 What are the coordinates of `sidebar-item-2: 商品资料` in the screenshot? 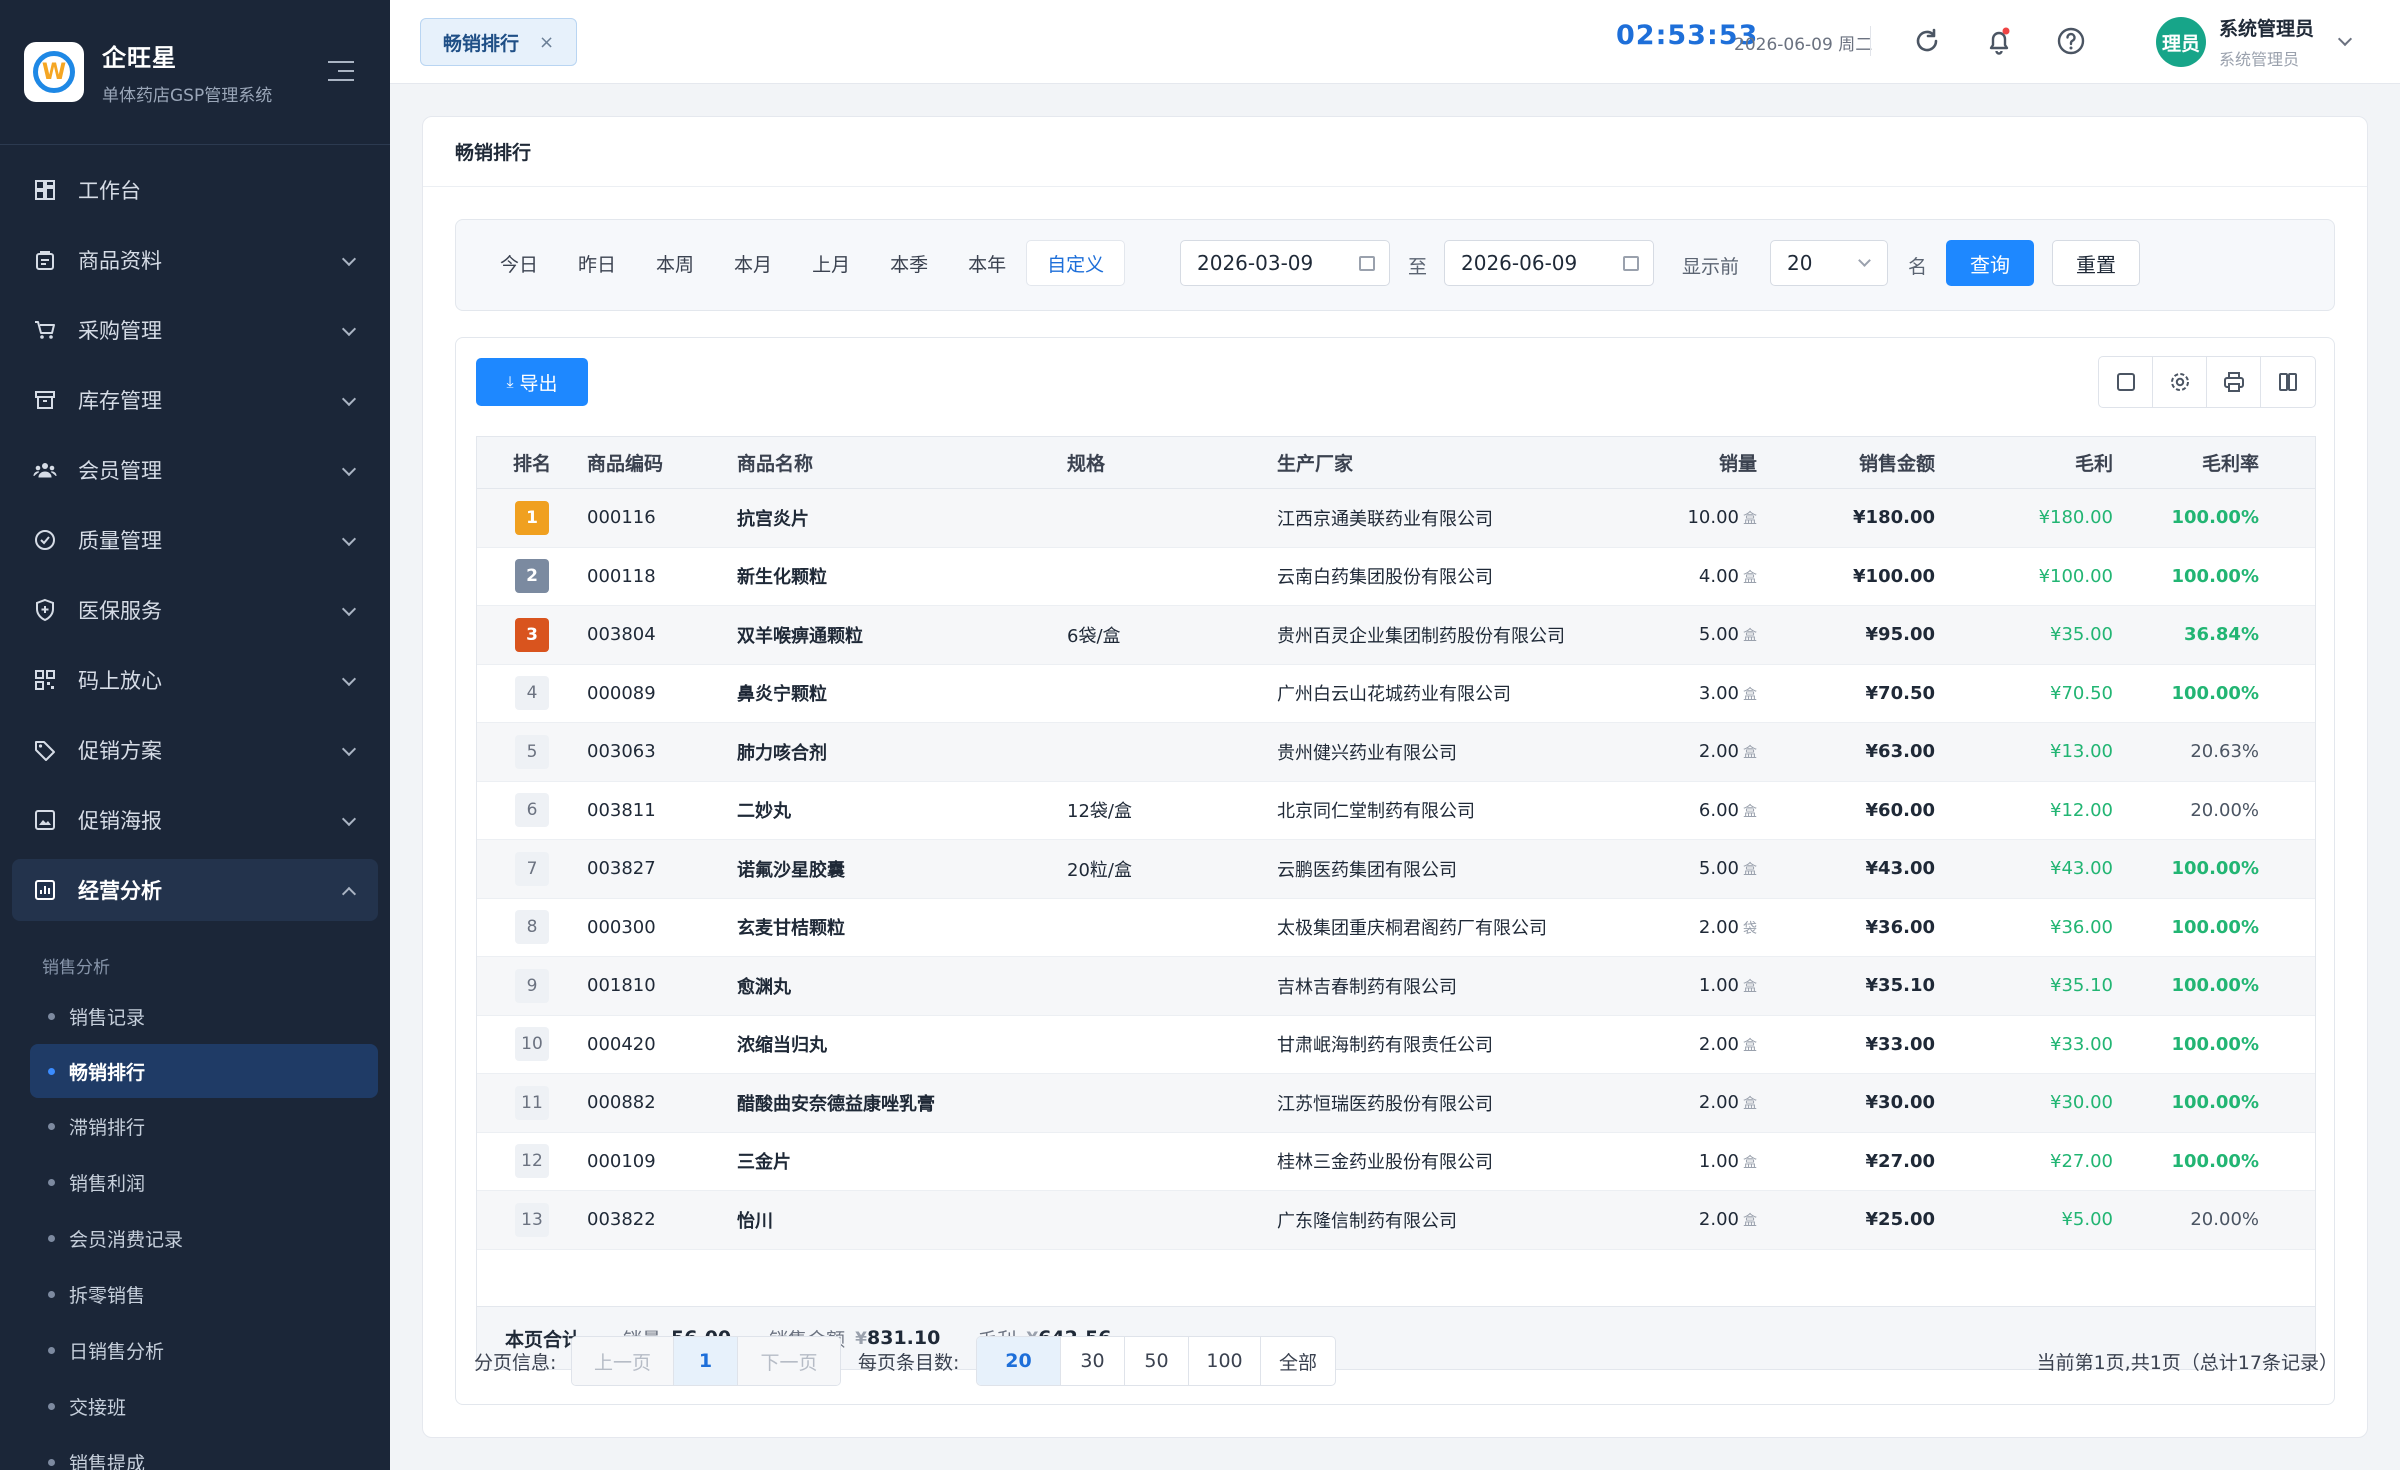 It's located at (195, 260).